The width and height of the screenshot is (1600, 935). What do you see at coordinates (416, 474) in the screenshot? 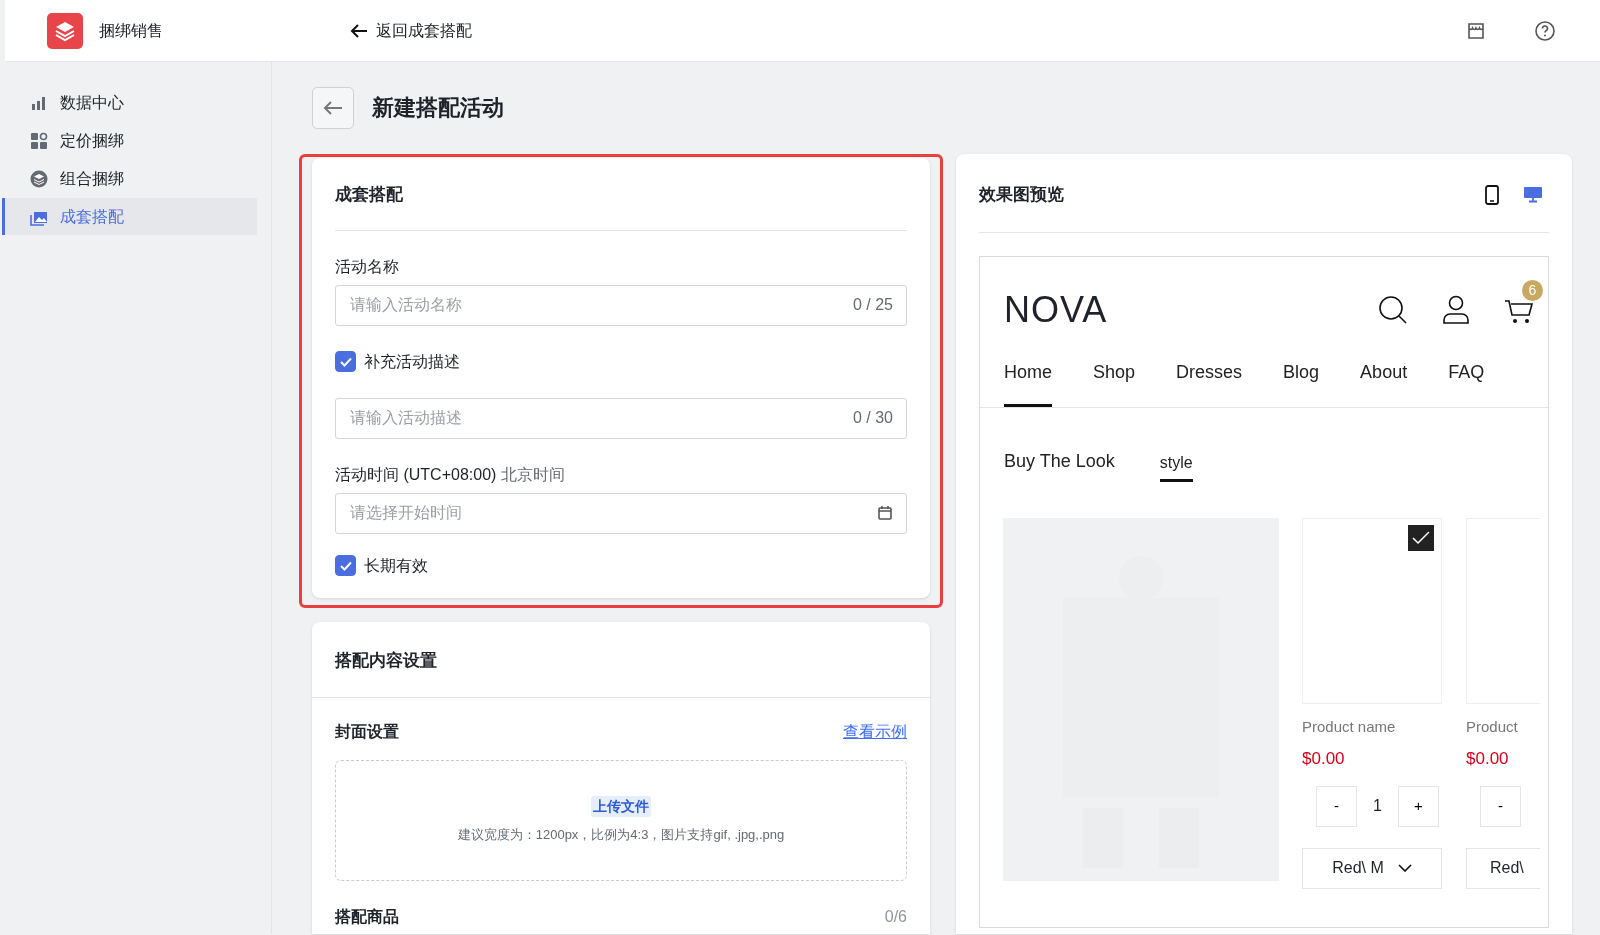
I see `field-label: 活动时间 (UTC+08:00)` at bounding box center [416, 474].